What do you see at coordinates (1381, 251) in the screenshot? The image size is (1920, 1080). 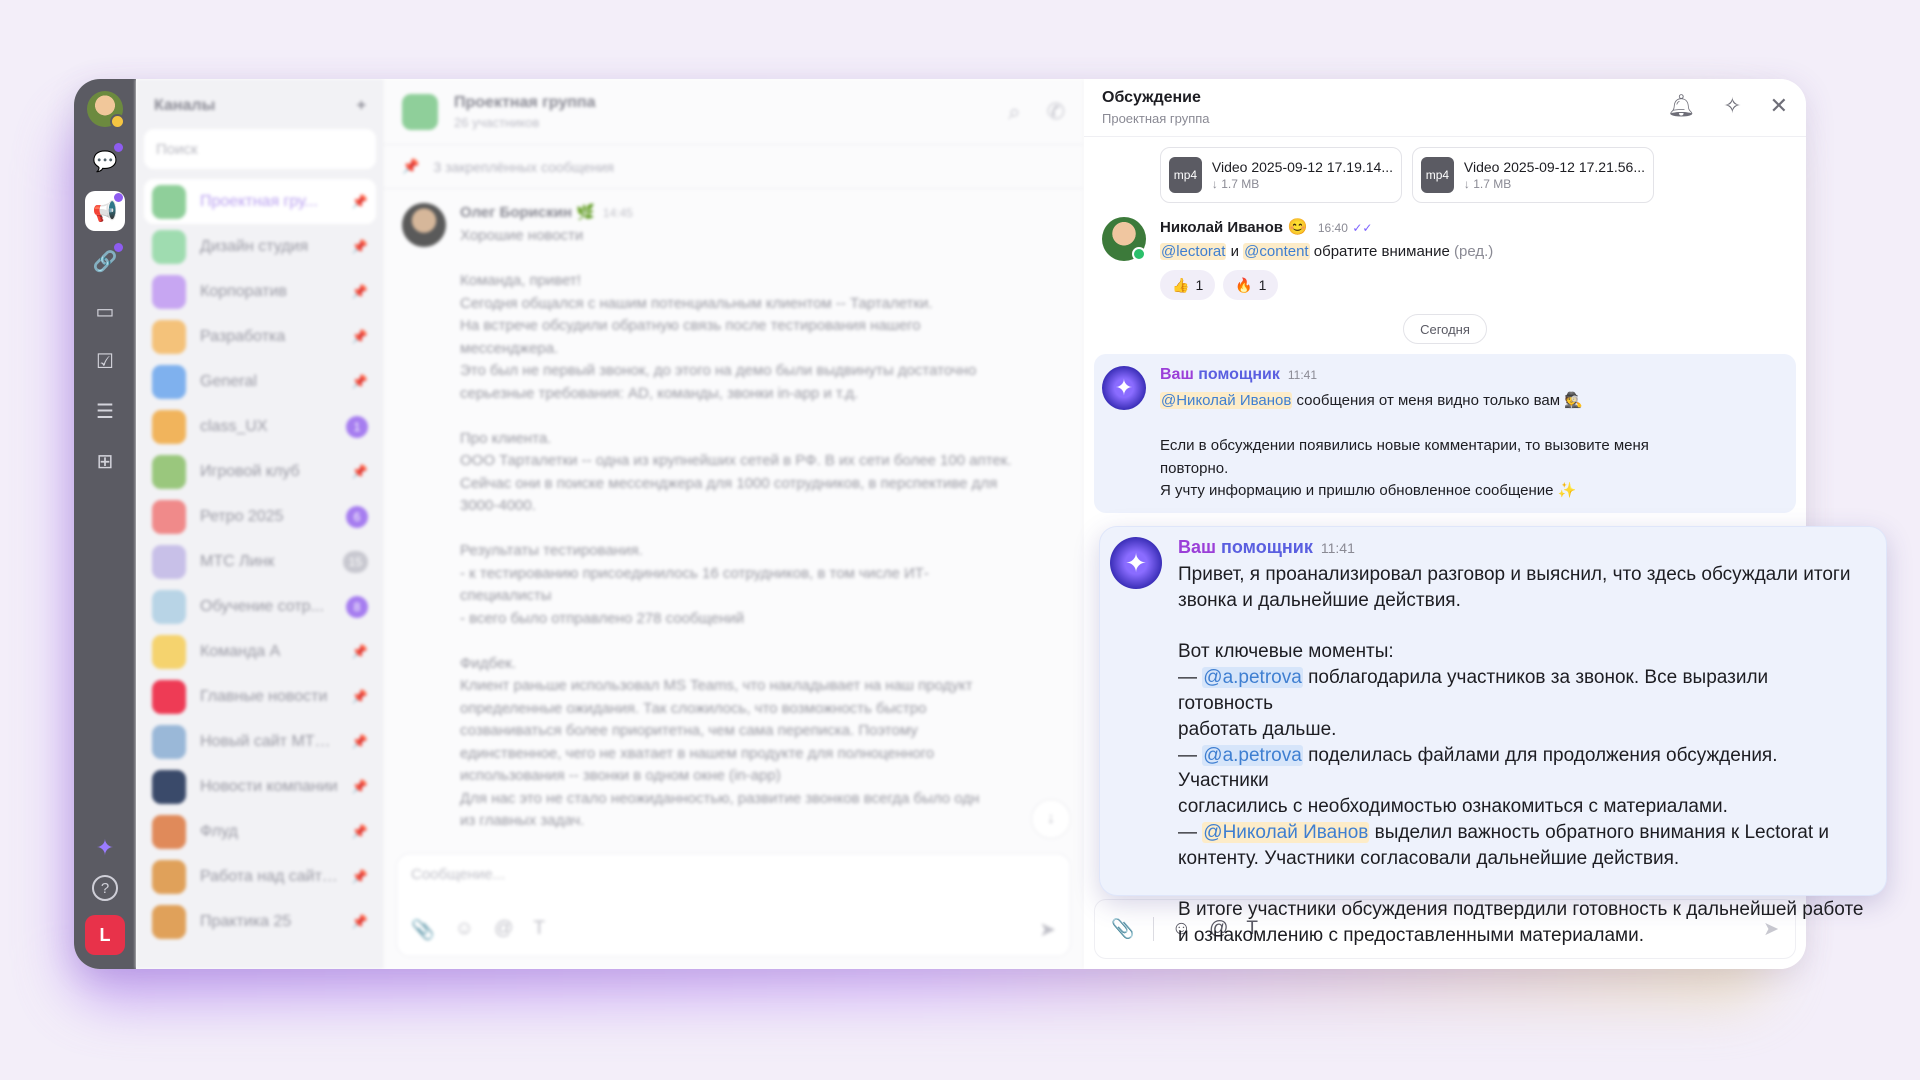 I see `message-text: обратите внимание` at bounding box center [1381, 251].